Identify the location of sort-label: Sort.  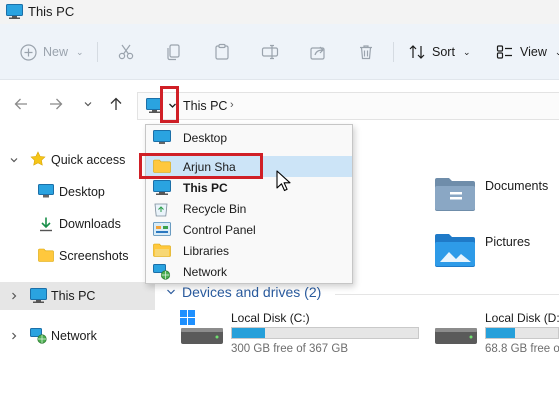
(443, 52).